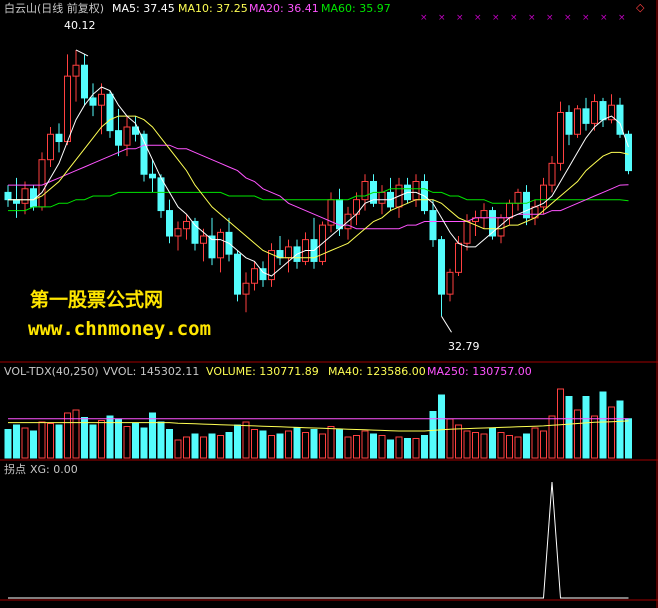 This screenshot has height=608, width=658. What do you see at coordinates (143, 8) in the screenshot?
I see `ma5-legend: MA5: 37.45` at bounding box center [143, 8].